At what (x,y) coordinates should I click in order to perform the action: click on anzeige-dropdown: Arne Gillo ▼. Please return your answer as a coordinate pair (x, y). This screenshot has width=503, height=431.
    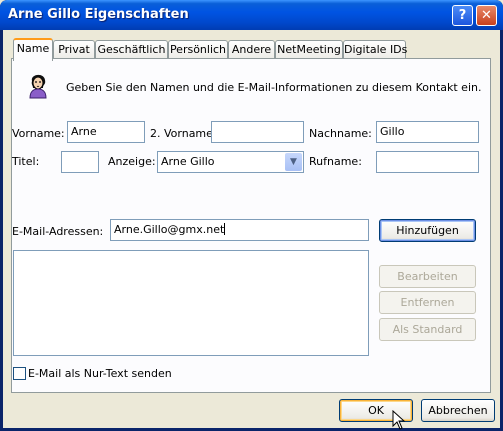
    Looking at the image, I should click on (230, 162).